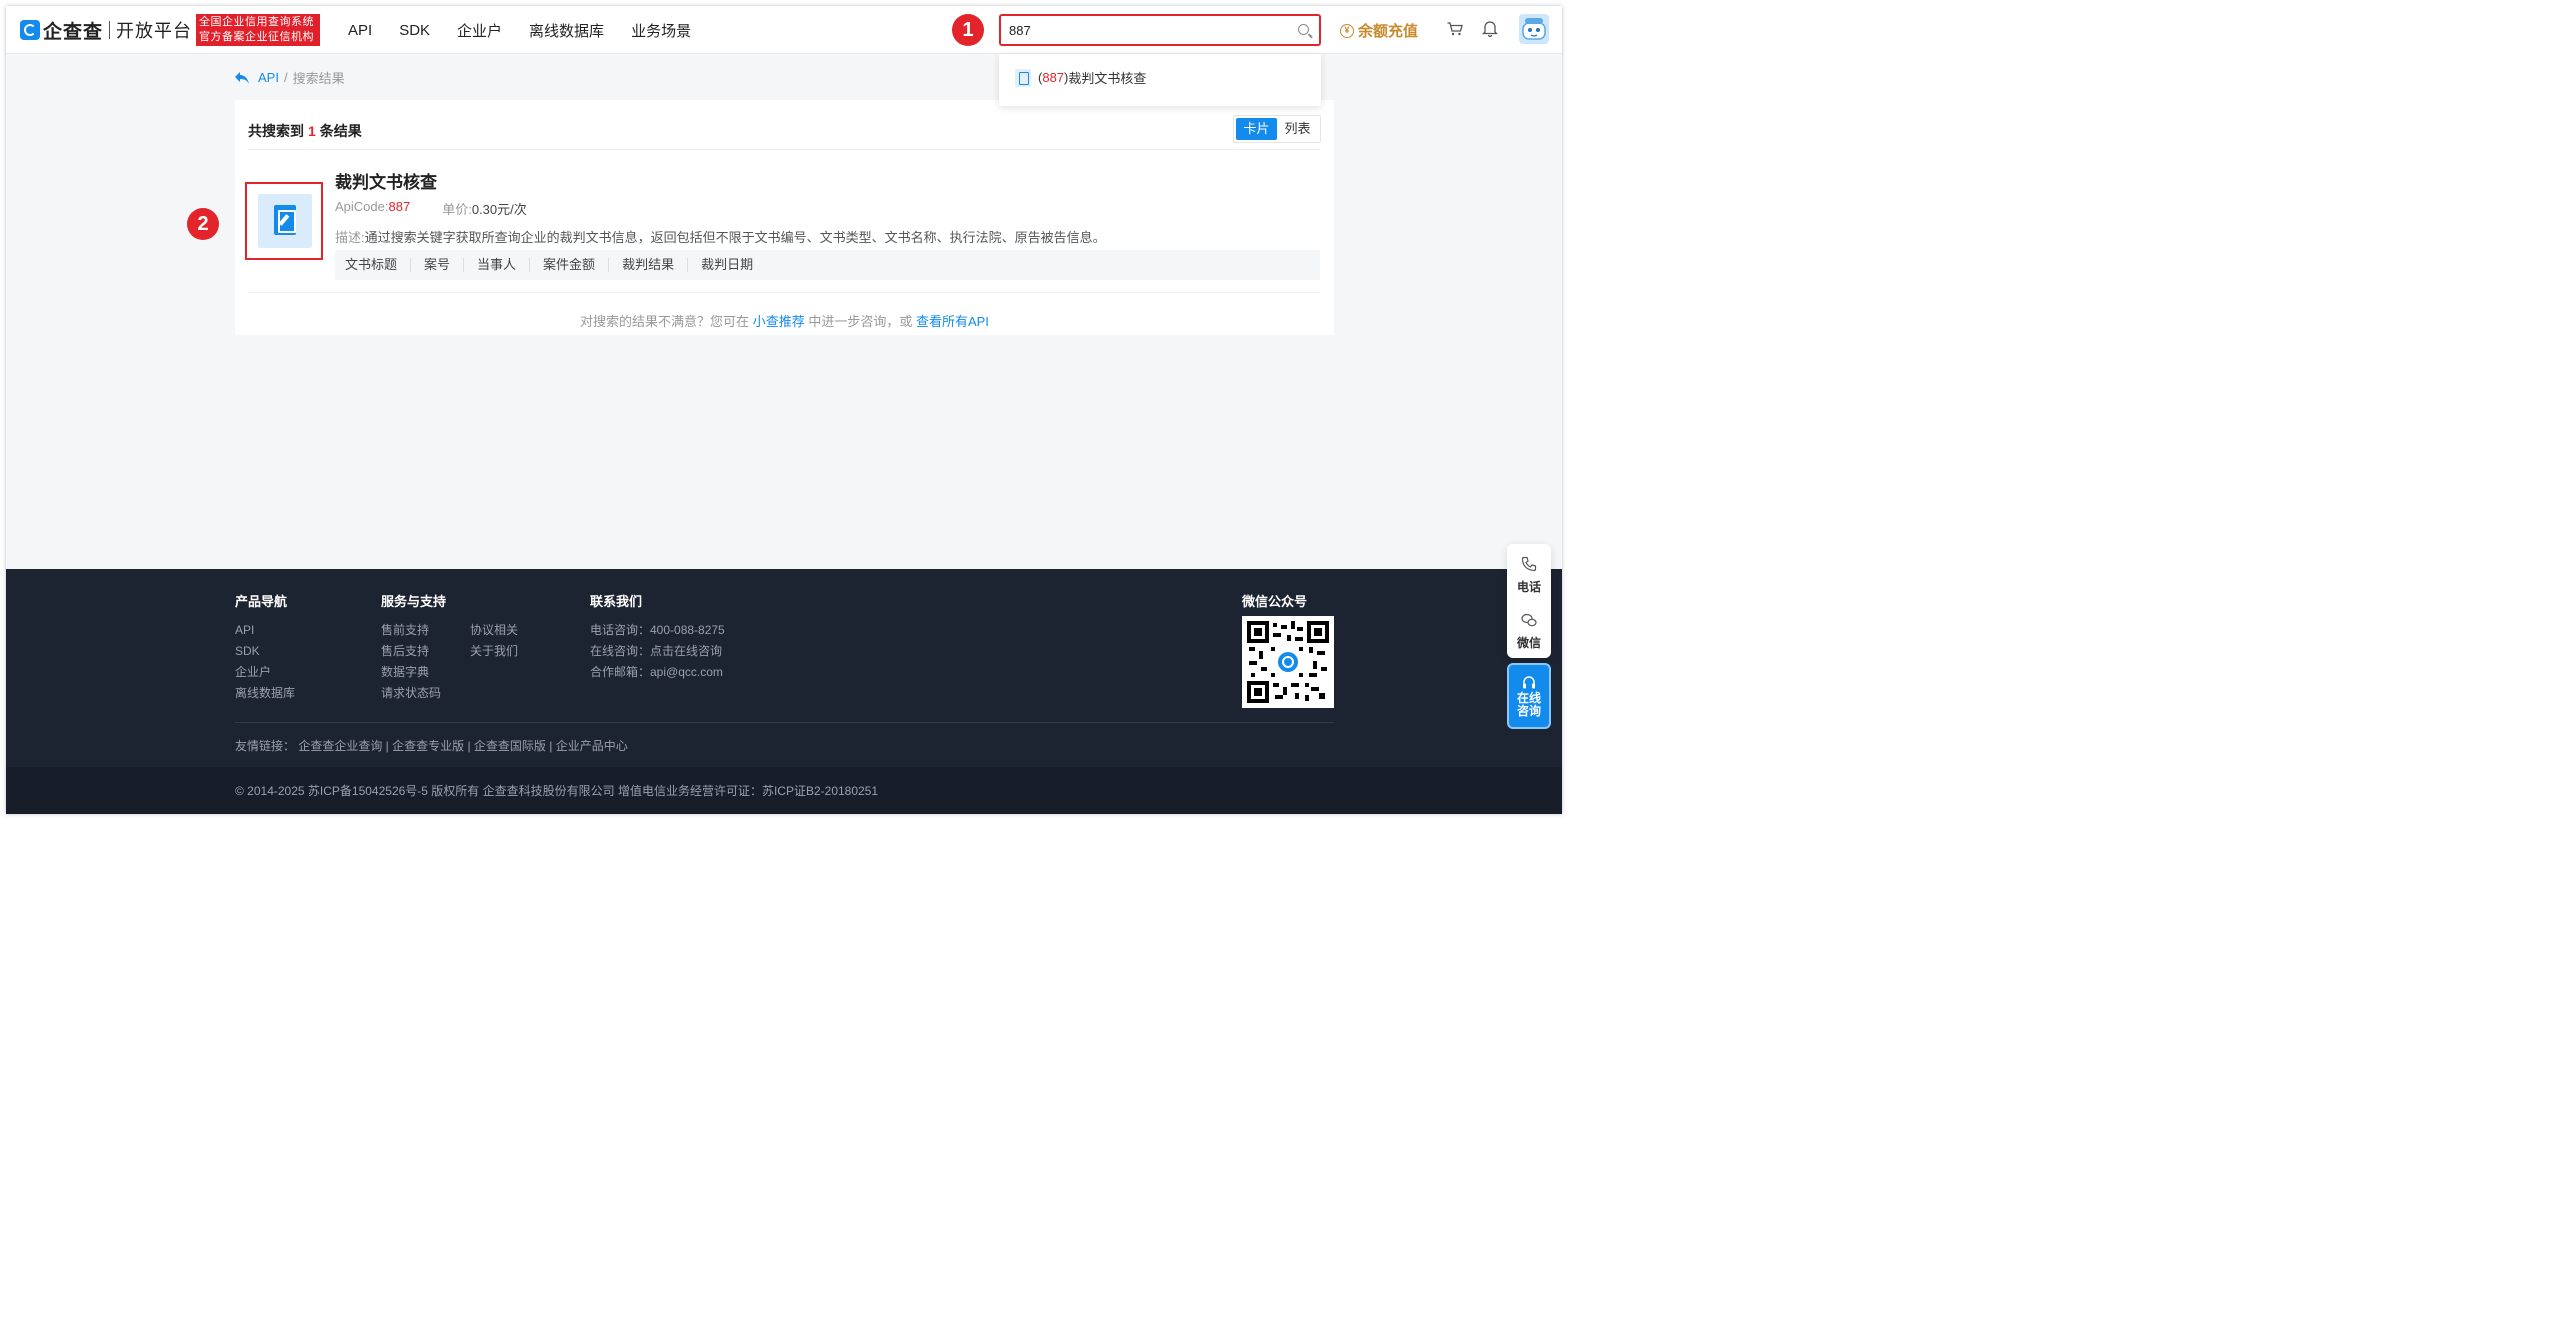  What do you see at coordinates (1053, 77) in the screenshot?
I see `suggestion-code: 887` at bounding box center [1053, 77].